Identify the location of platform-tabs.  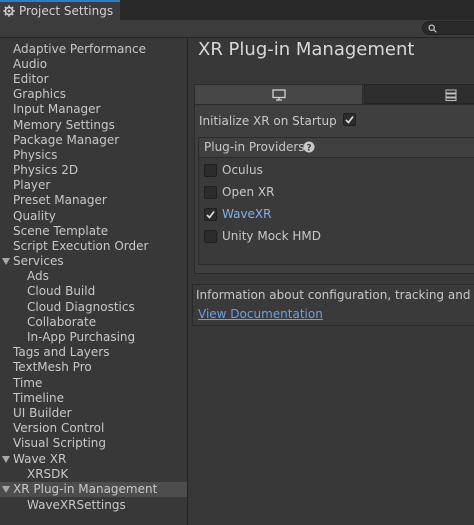
(334, 94).